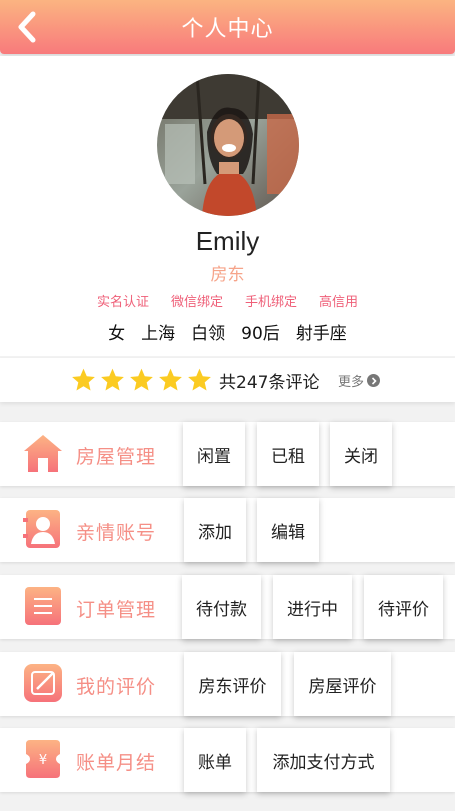 This screenshot has width=455, height=811. I want to click on add-button: 添加, so click(215, 530).